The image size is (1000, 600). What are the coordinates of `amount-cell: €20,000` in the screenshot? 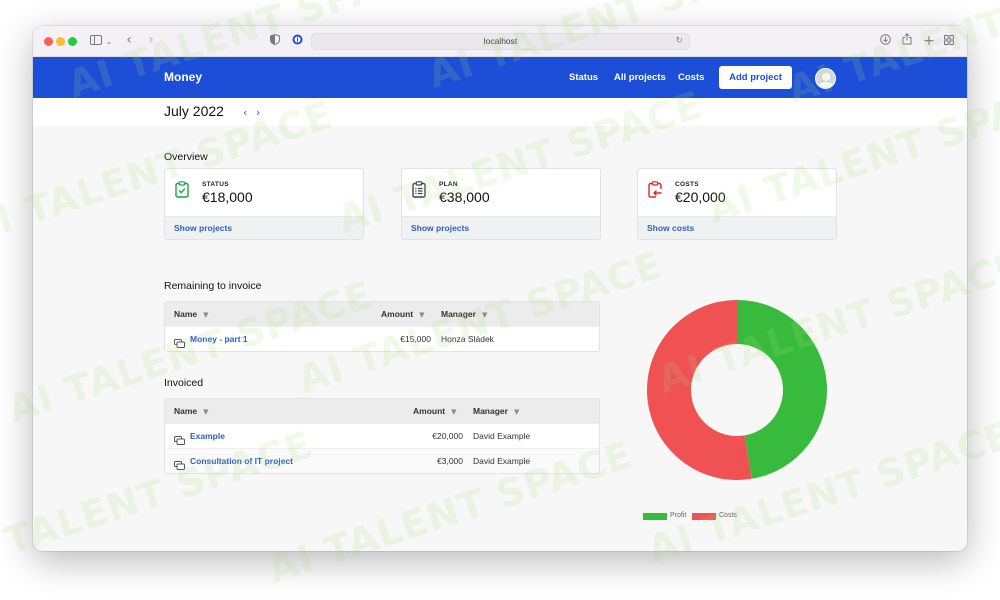 It's located at (447, 436).